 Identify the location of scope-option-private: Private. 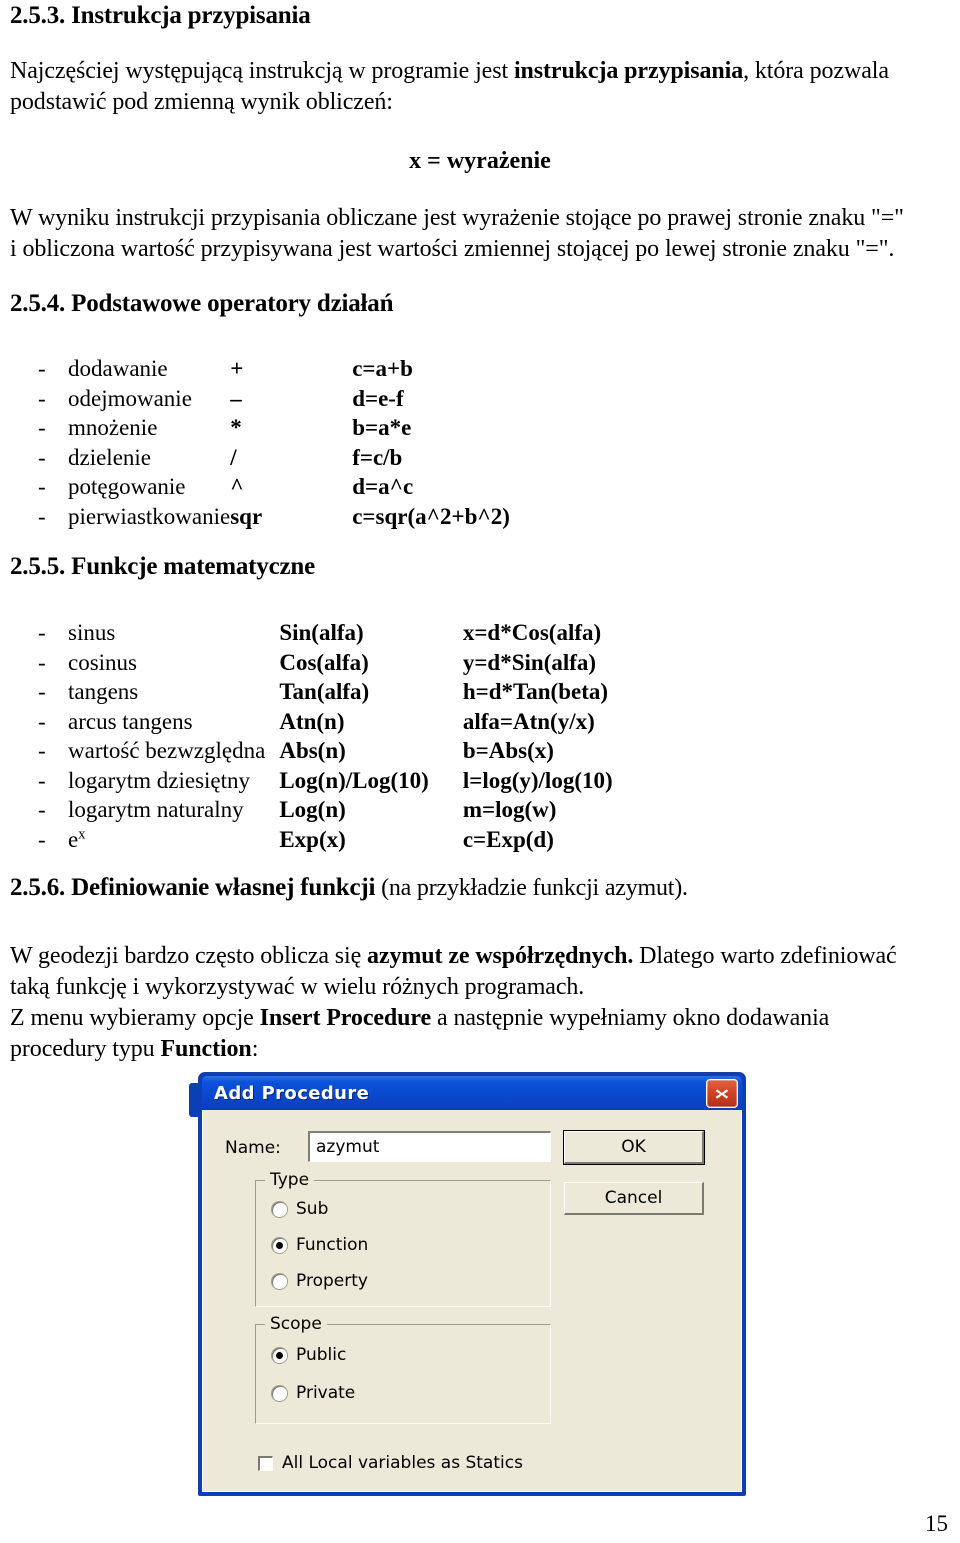
(313, 1393).